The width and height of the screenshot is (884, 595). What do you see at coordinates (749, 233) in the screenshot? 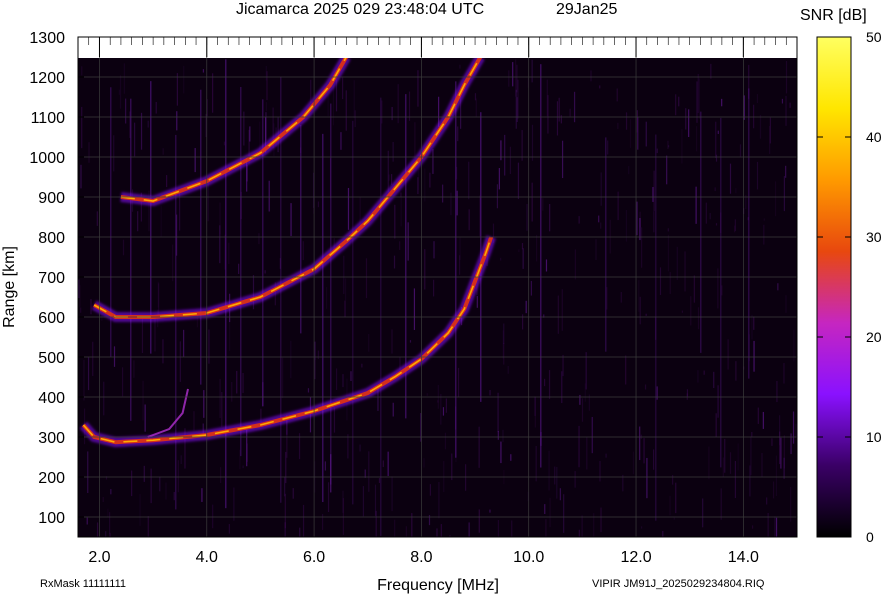
I see `interference-line` at bounding box center [749, 233].